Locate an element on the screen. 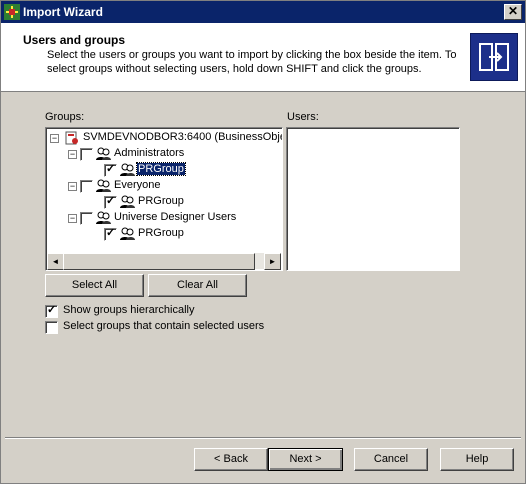 The height and width of the screenshot is (484, 526). page-title: Users and groups is located at coordinates (74, 40).